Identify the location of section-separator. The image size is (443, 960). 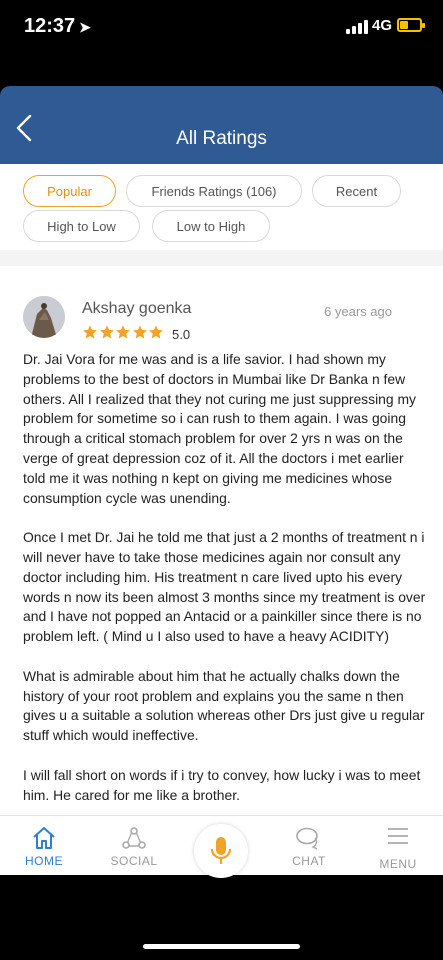
(221, 258).